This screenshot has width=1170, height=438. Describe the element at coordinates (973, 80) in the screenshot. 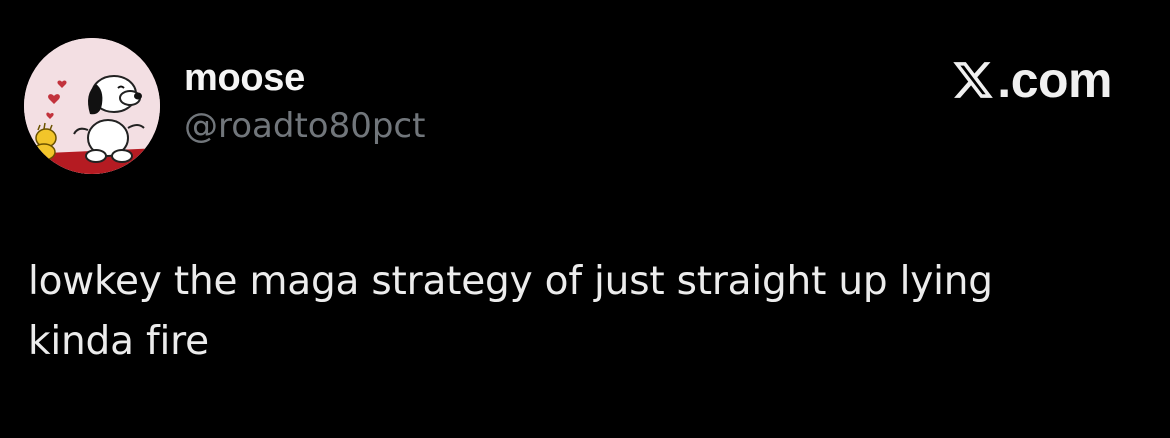

I see `x-logo-icon` at that location.